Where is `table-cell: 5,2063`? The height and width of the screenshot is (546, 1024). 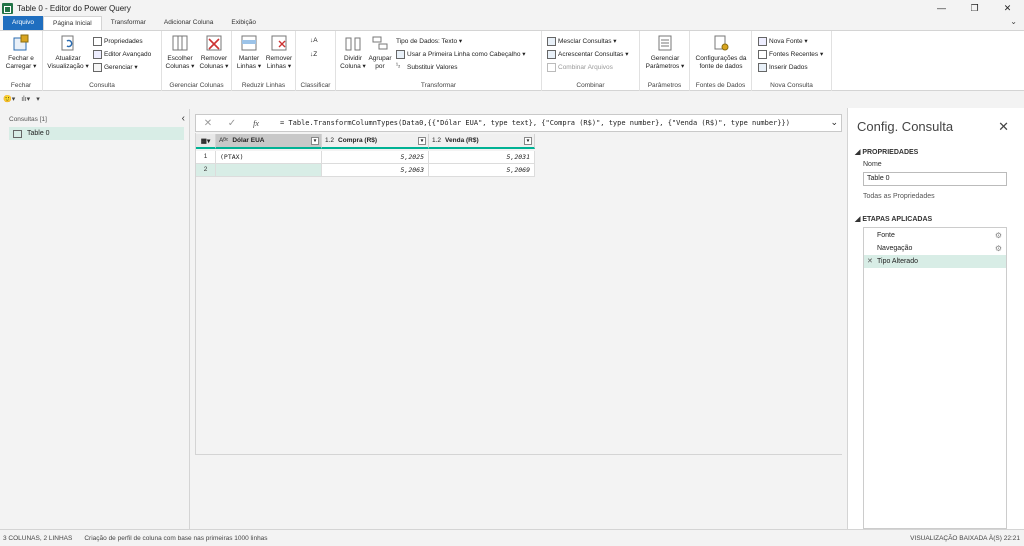 table-cell: 5,2063 is located at coordinates (375, 170).